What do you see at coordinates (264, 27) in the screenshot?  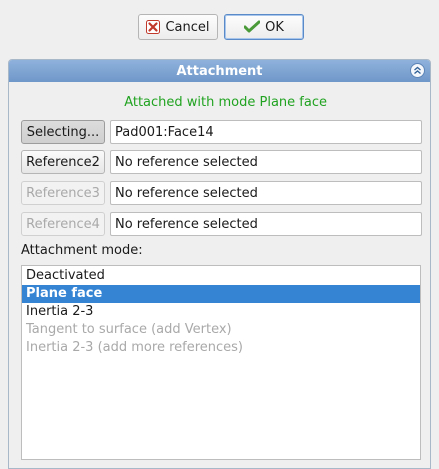 I see `ok-button: OK` at bounding box center [264, 27].